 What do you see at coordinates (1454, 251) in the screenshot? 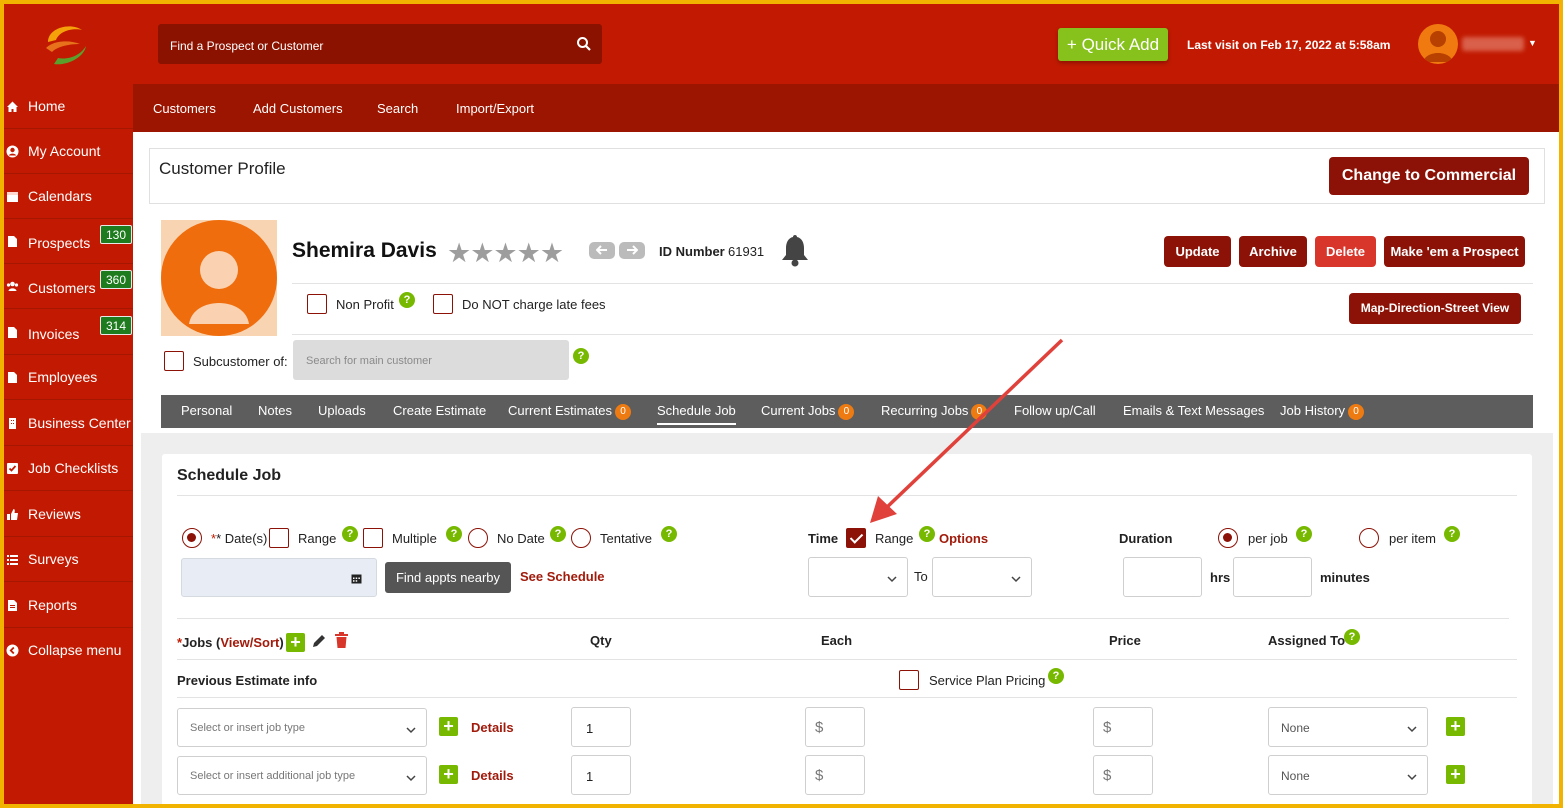
I see `make-prospect-button: Make 'em a Prospect` at bounding box center [1454, 251].